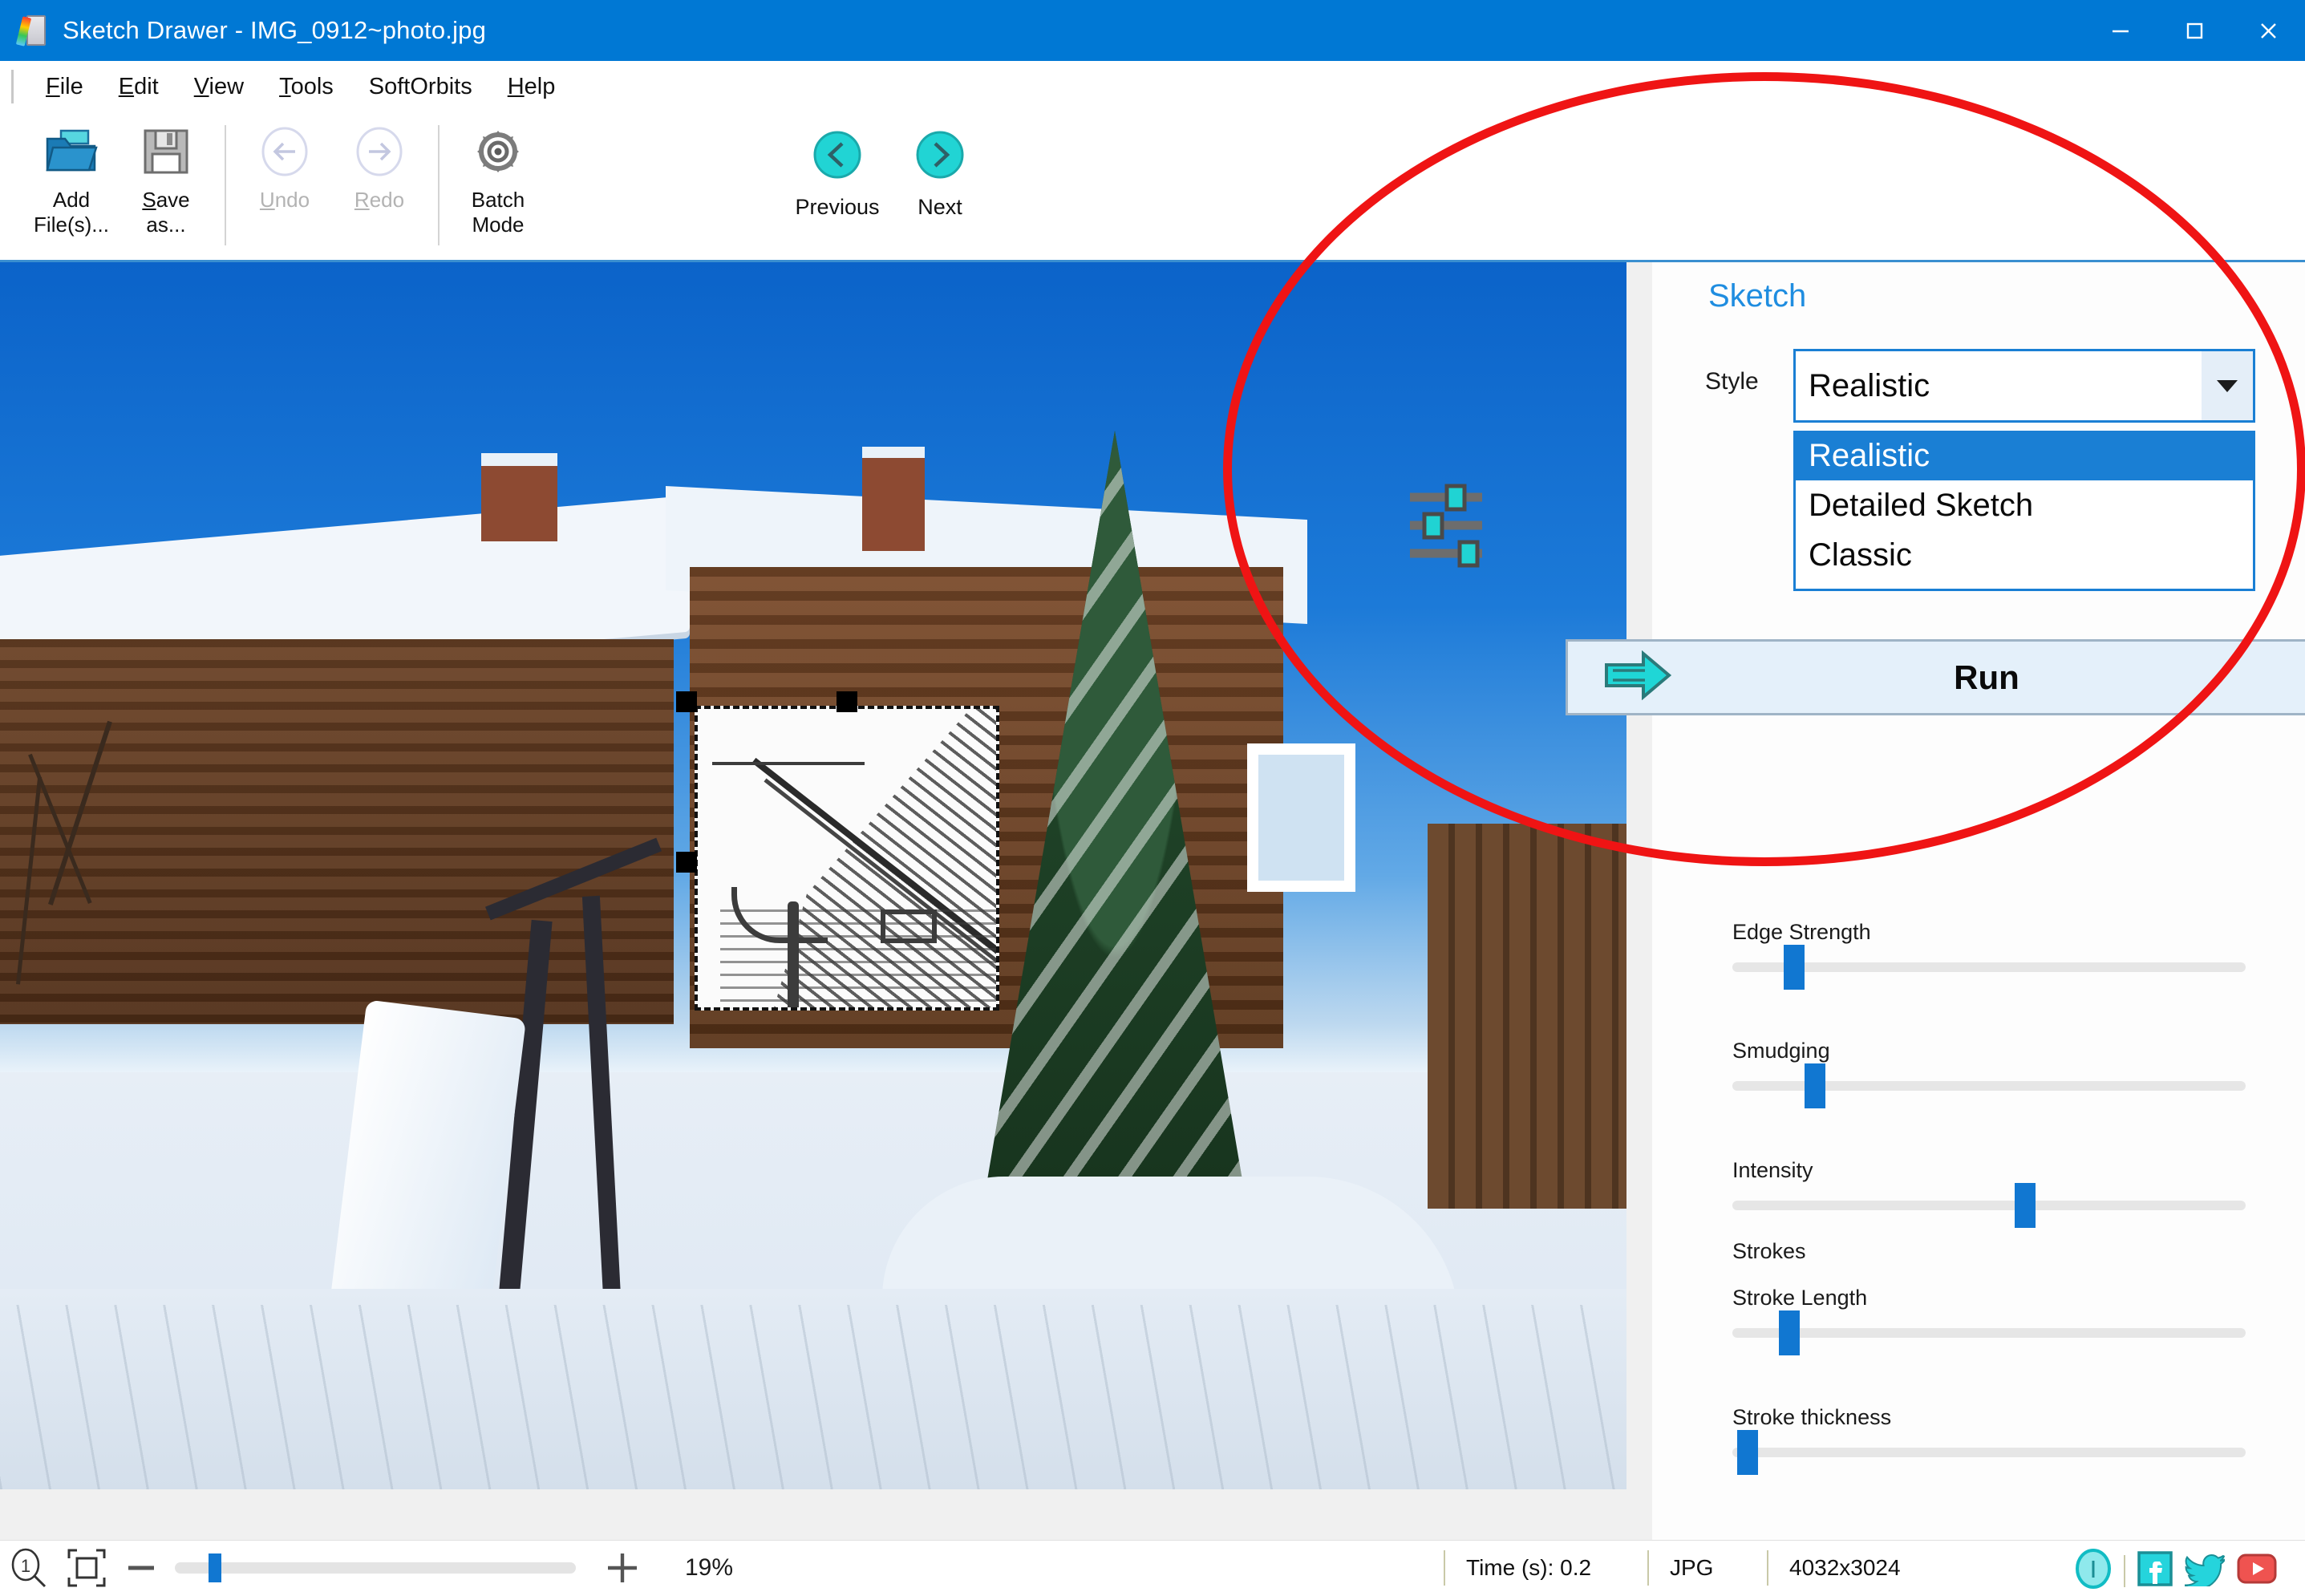 This screenshot has height=1596, width=2305. Describe the element at coordinates (1757, 296) in the screenshot. I see `panel-title: Sketch` at that location.